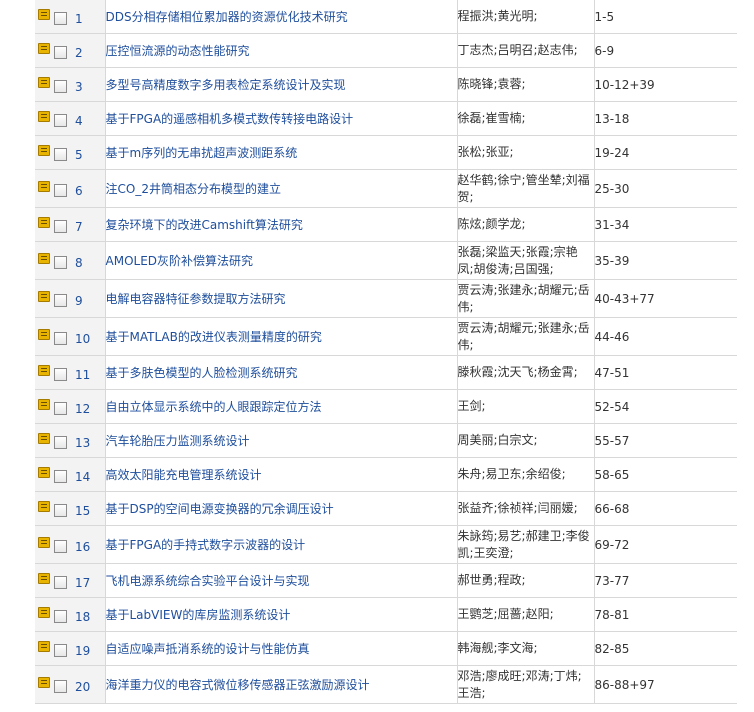  Describe the element at coordinates (202, 373) in the screenshot. I see `article-title-link: 基于多肤色模型的人脸检测系统研究` at that location.